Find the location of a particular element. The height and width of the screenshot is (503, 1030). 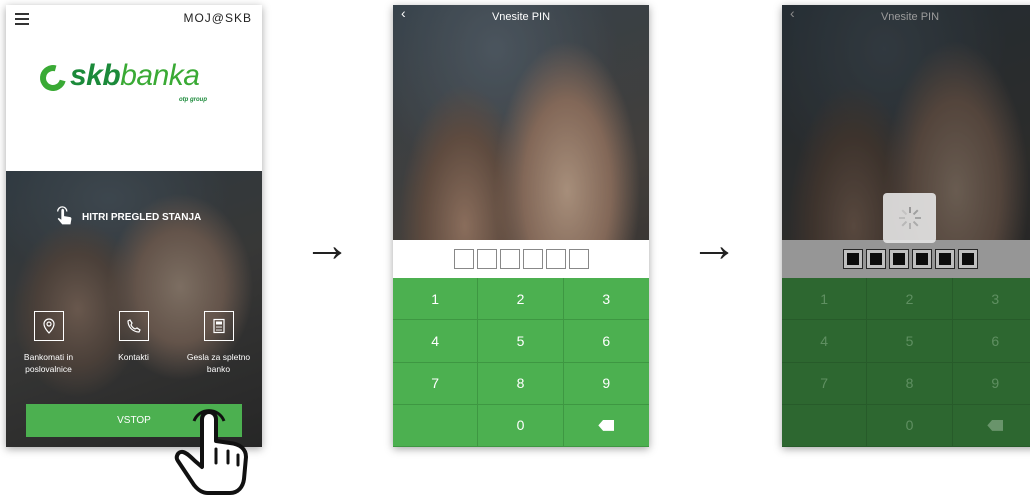

tile-atms-branches: Bankomati in poslovalnice is located at coordinates (48, 343).